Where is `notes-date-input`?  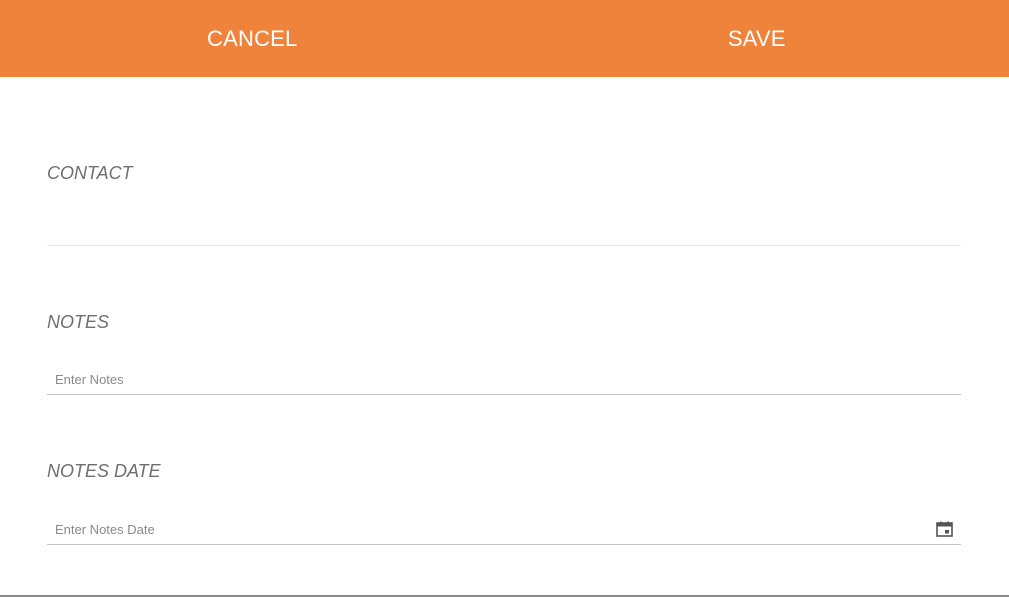
notes-date-input is located at coordinates (504, 529).